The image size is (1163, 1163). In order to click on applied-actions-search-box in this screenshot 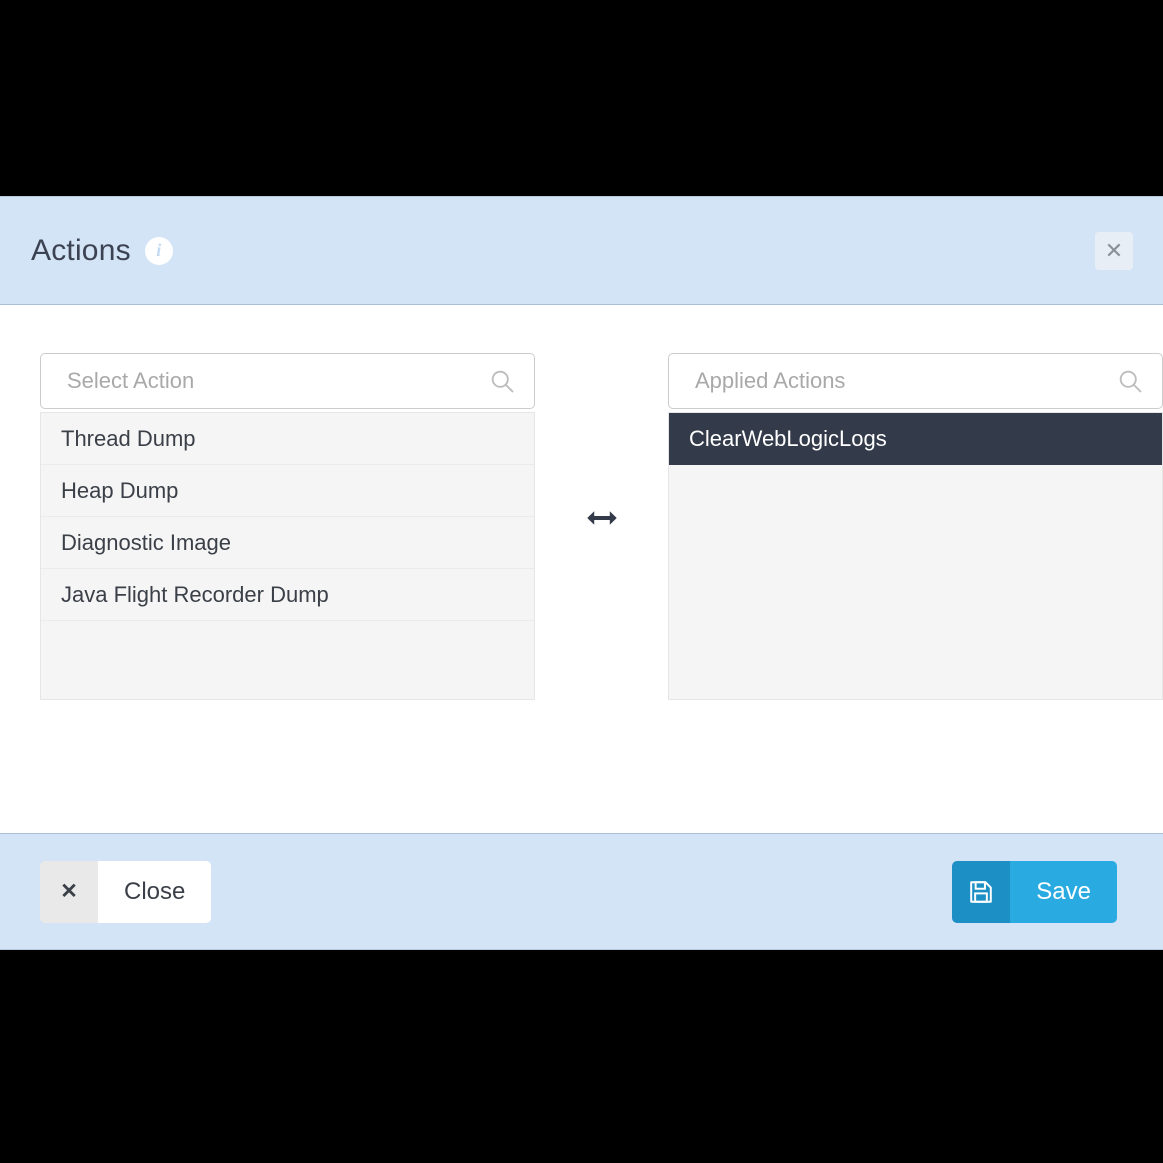, I will do `click(915, 381)`.